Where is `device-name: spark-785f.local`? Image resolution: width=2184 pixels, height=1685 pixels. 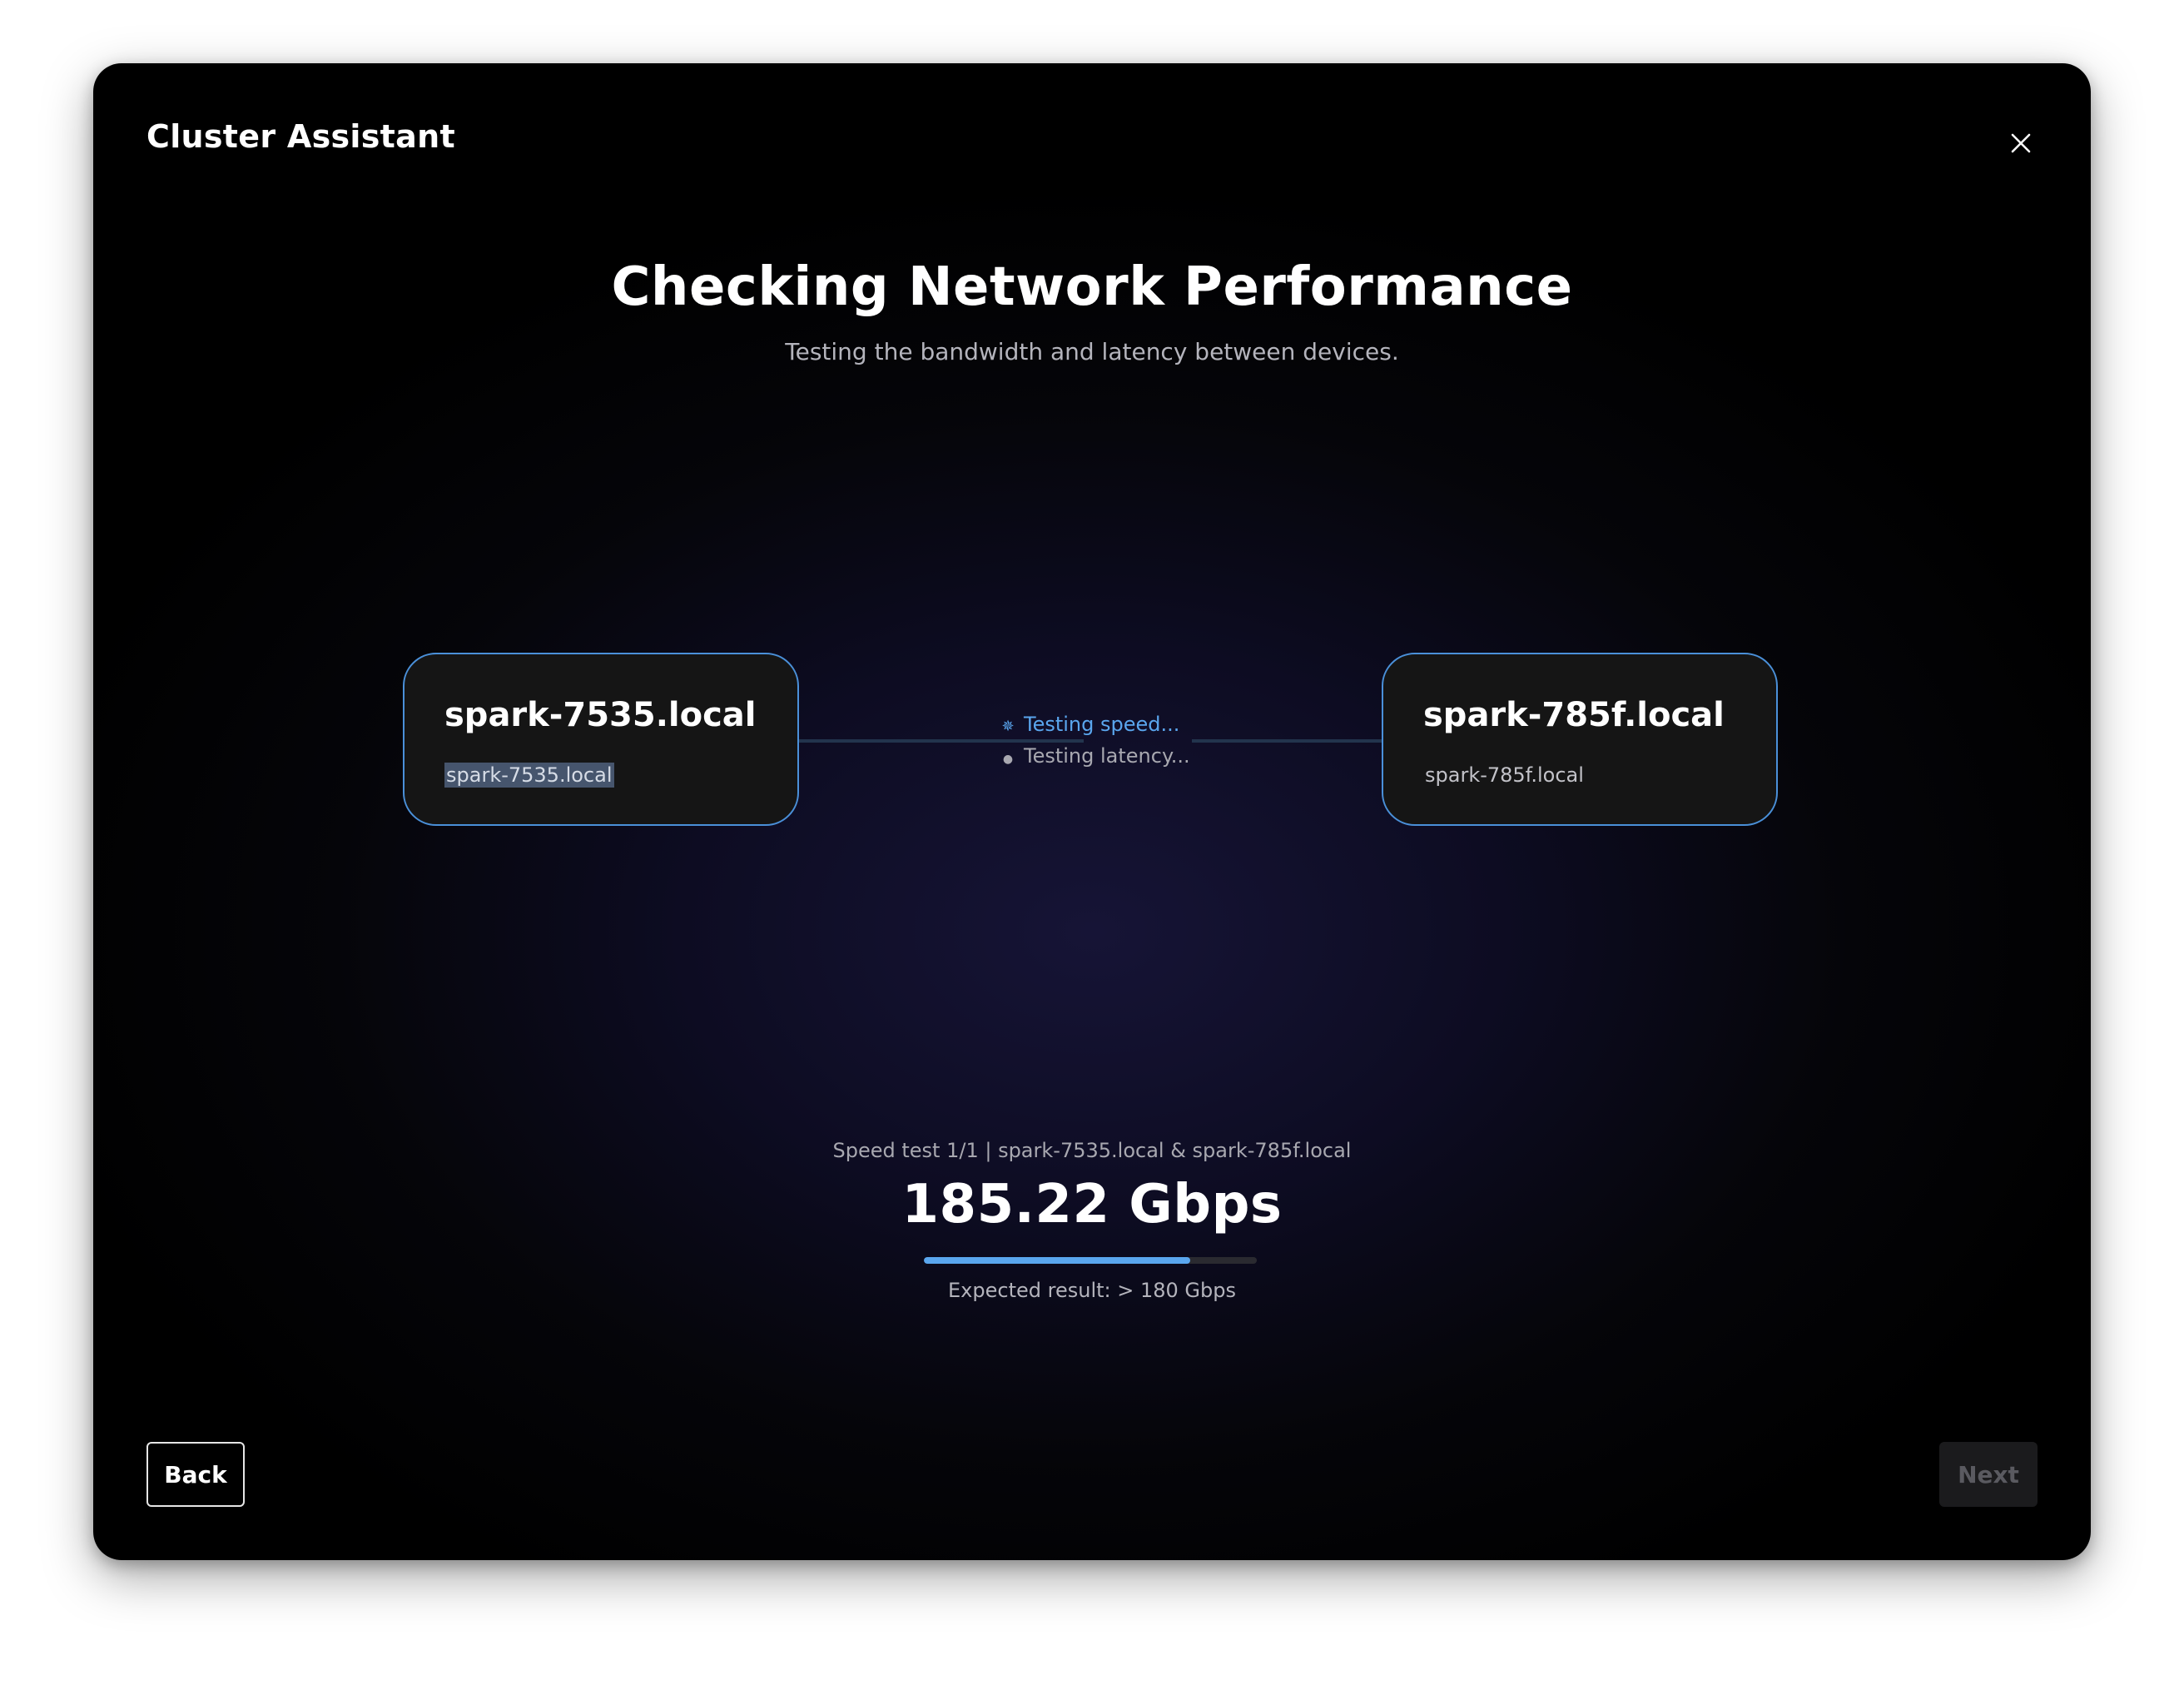 device-name: spark-785f.local is located at coordinates (1574, 715).